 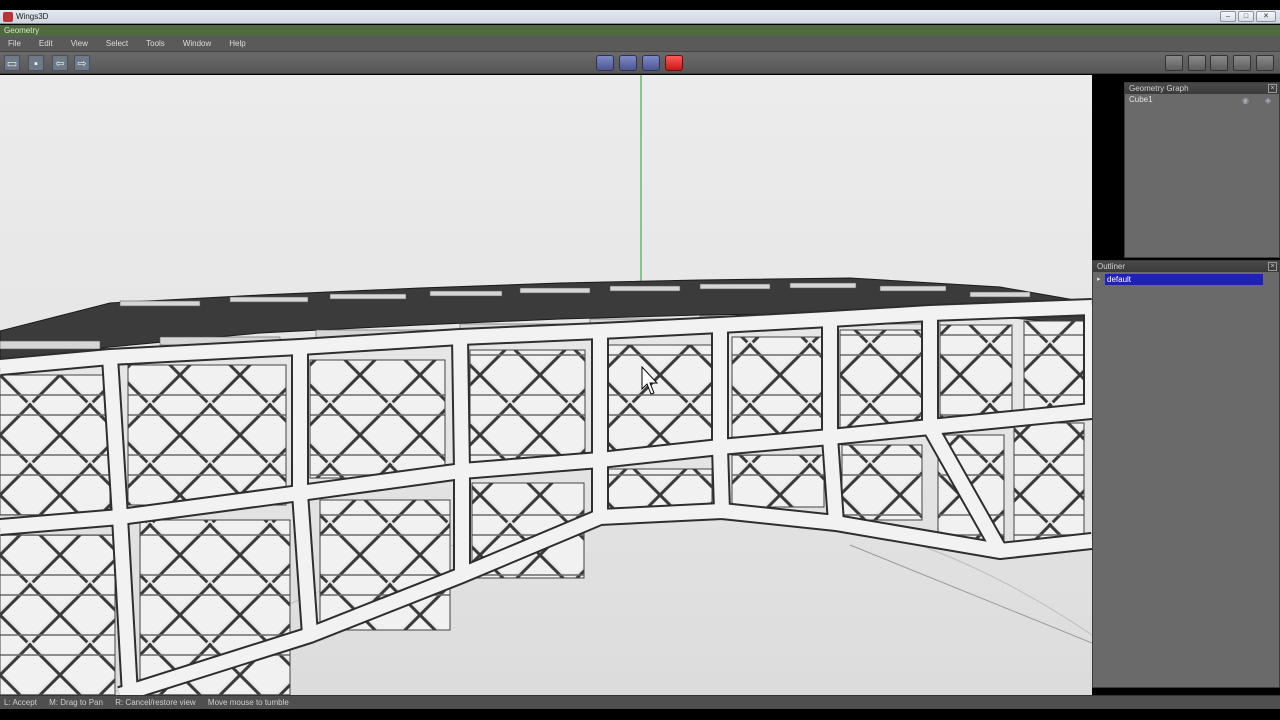 What do you see at coordinates (640, 30) in the screenshot?
I see `geometry-window-title: Geometry` at bounding box center [640, 30].